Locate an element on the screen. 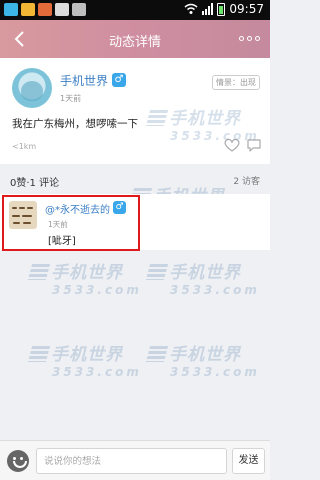 The height and width of the screenshot is (480, 320). likes-comments-count: 0赞·1 评论 is located at coordinates (35, 183).